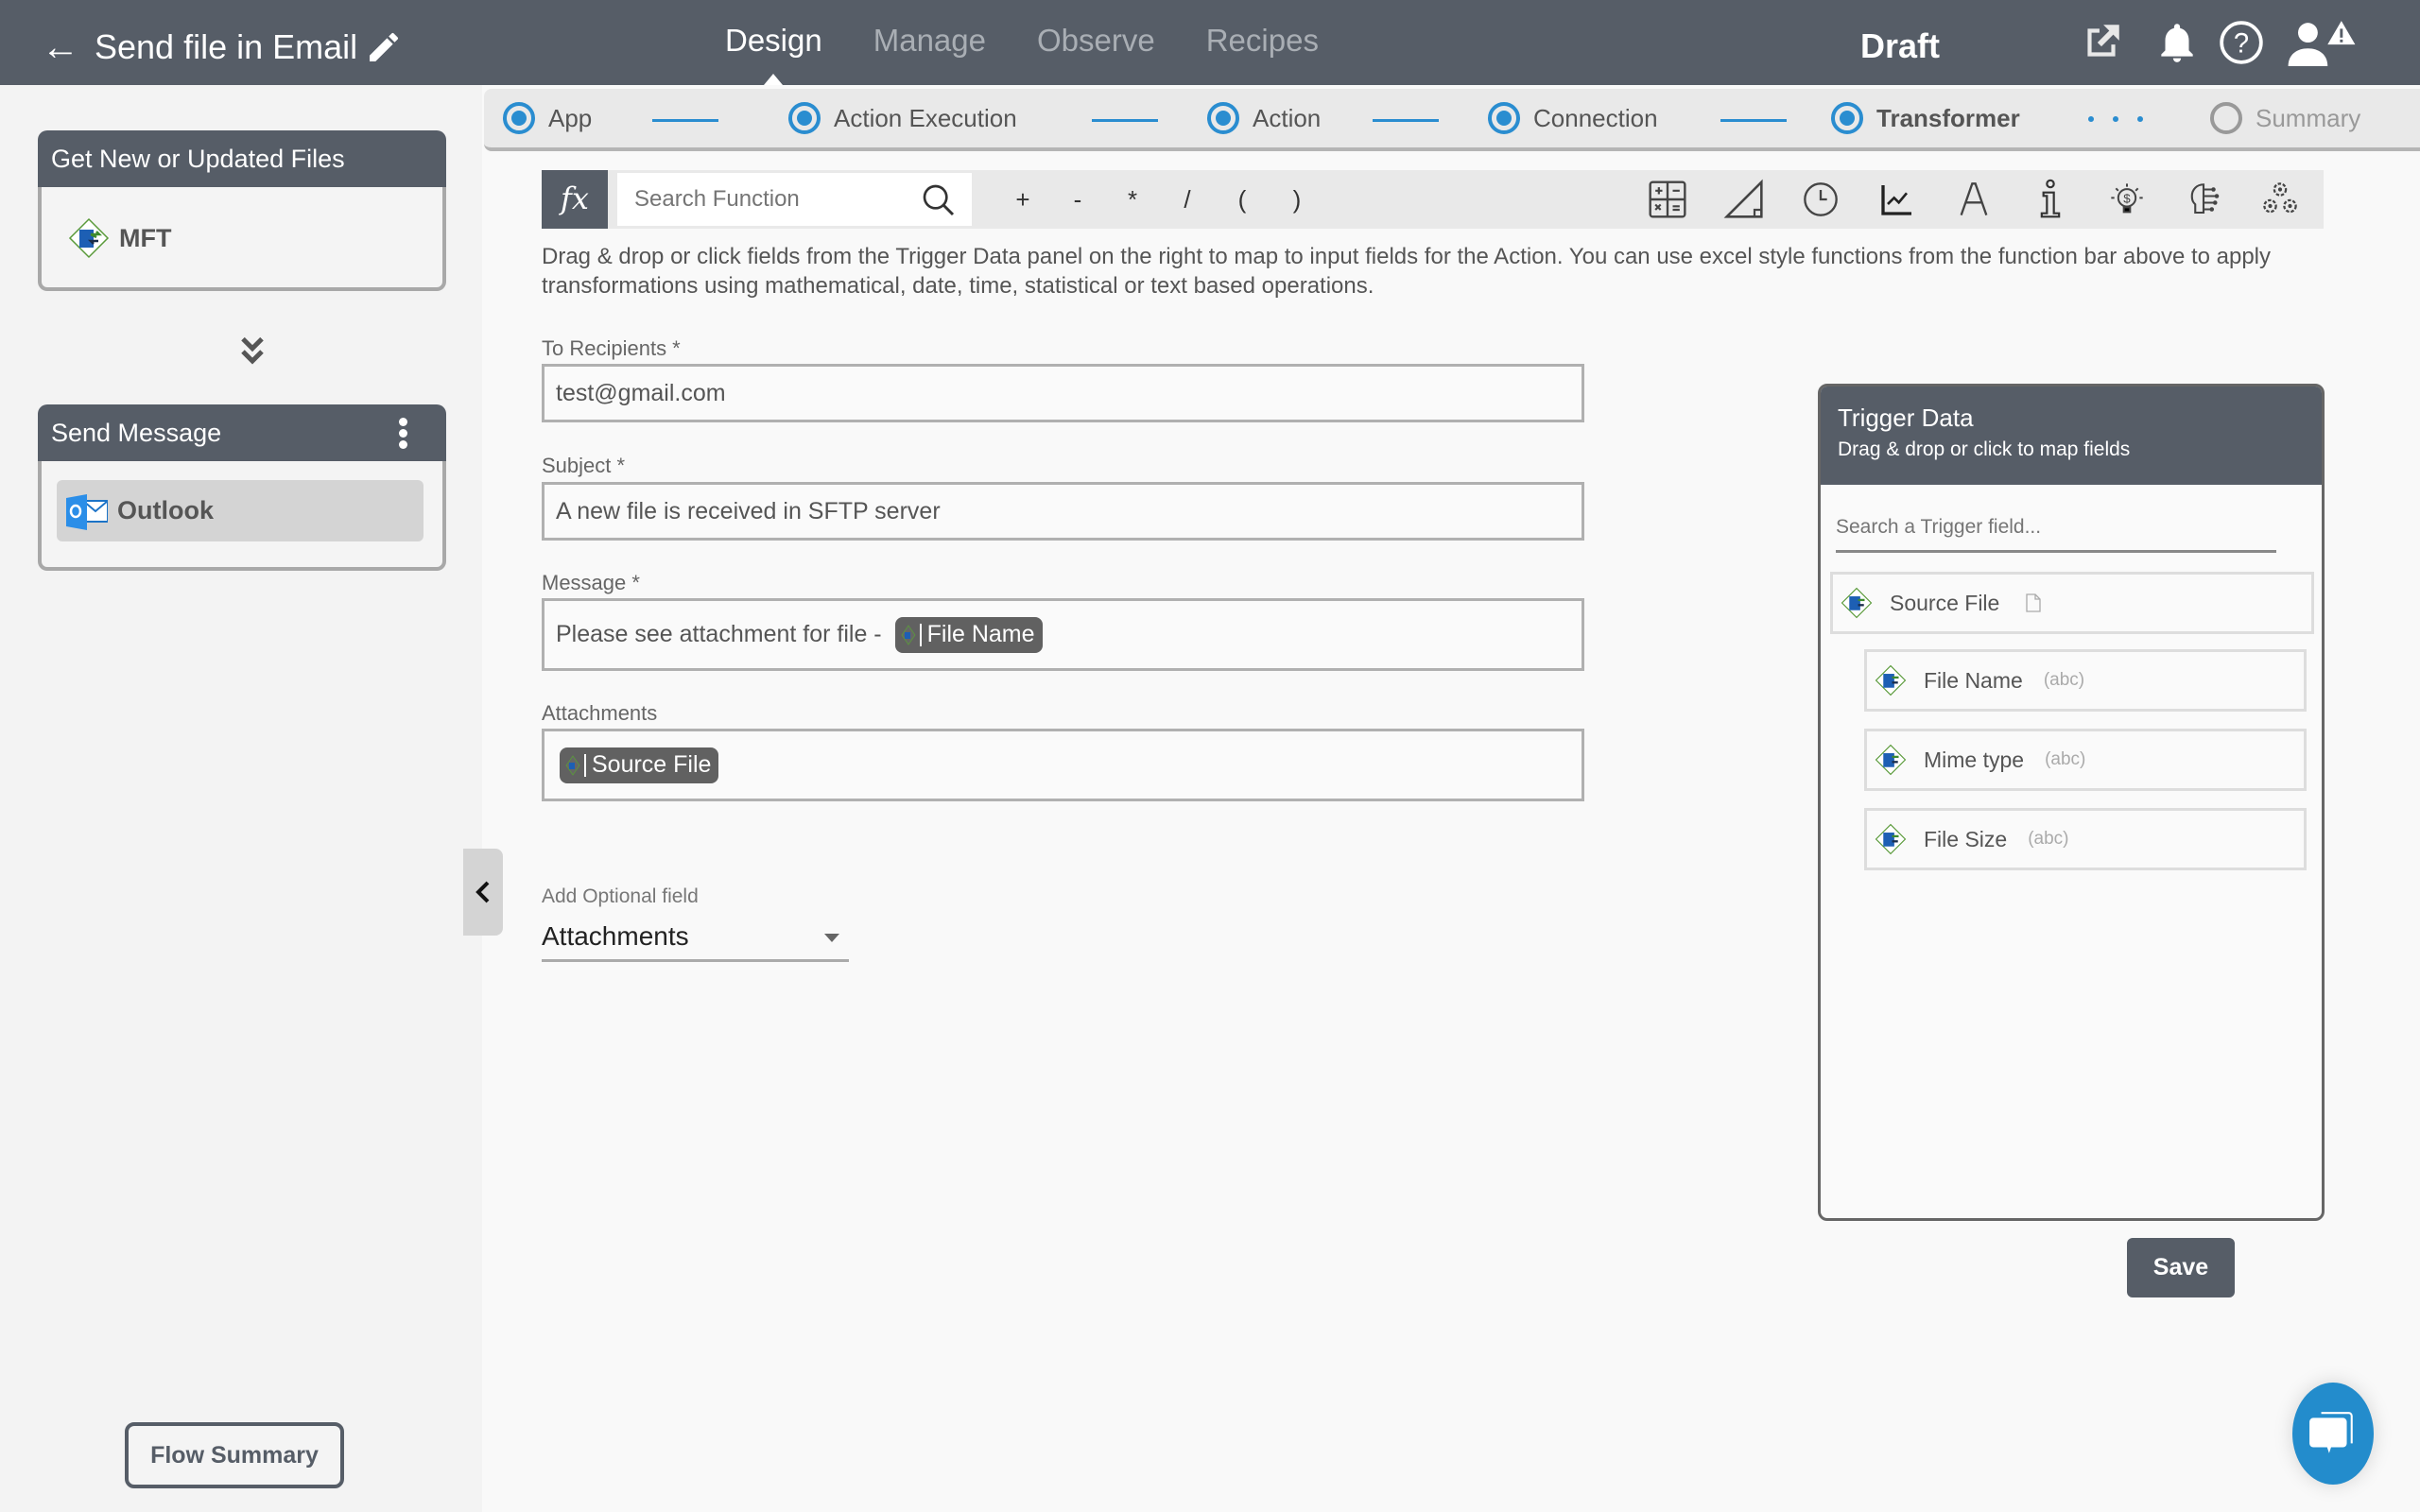 This screenshot has width=2420, height=1512. Describe the element at coordinates (575, 199) in the screenshot. I see `fx-icon: fx` at that location.